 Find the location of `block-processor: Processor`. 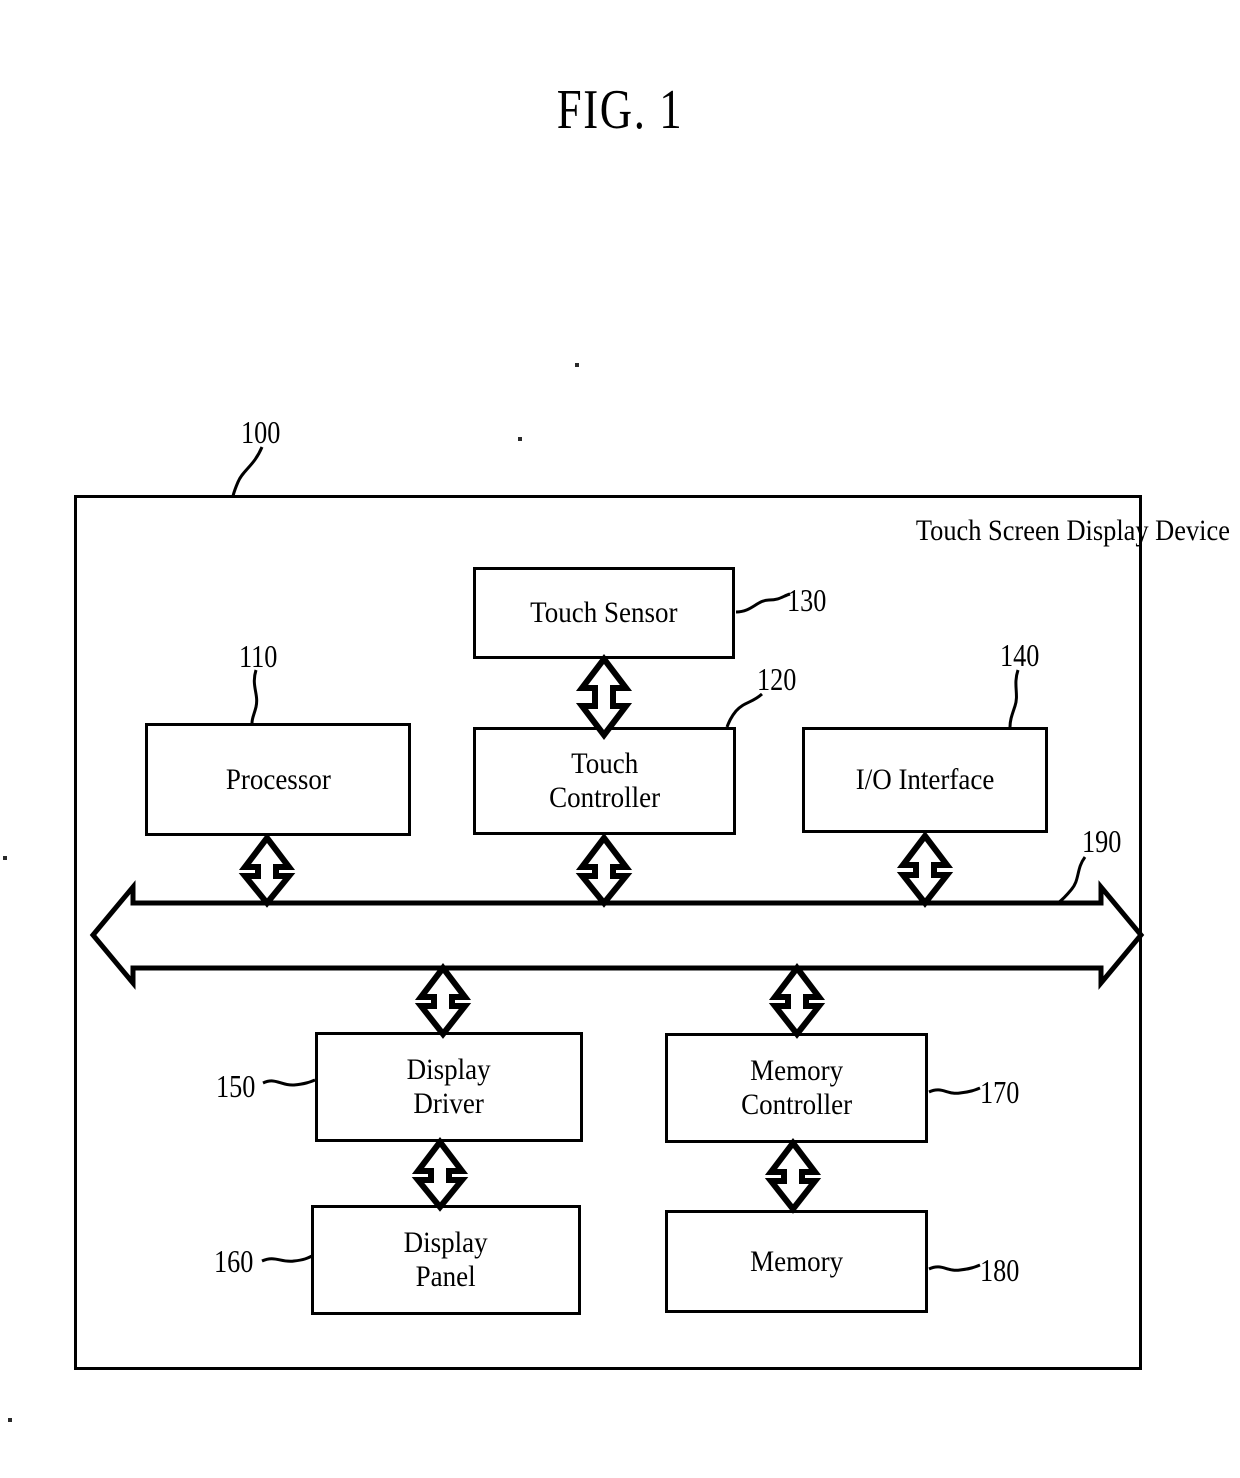

block-processor: Processor is located at coordinates (278, 779).